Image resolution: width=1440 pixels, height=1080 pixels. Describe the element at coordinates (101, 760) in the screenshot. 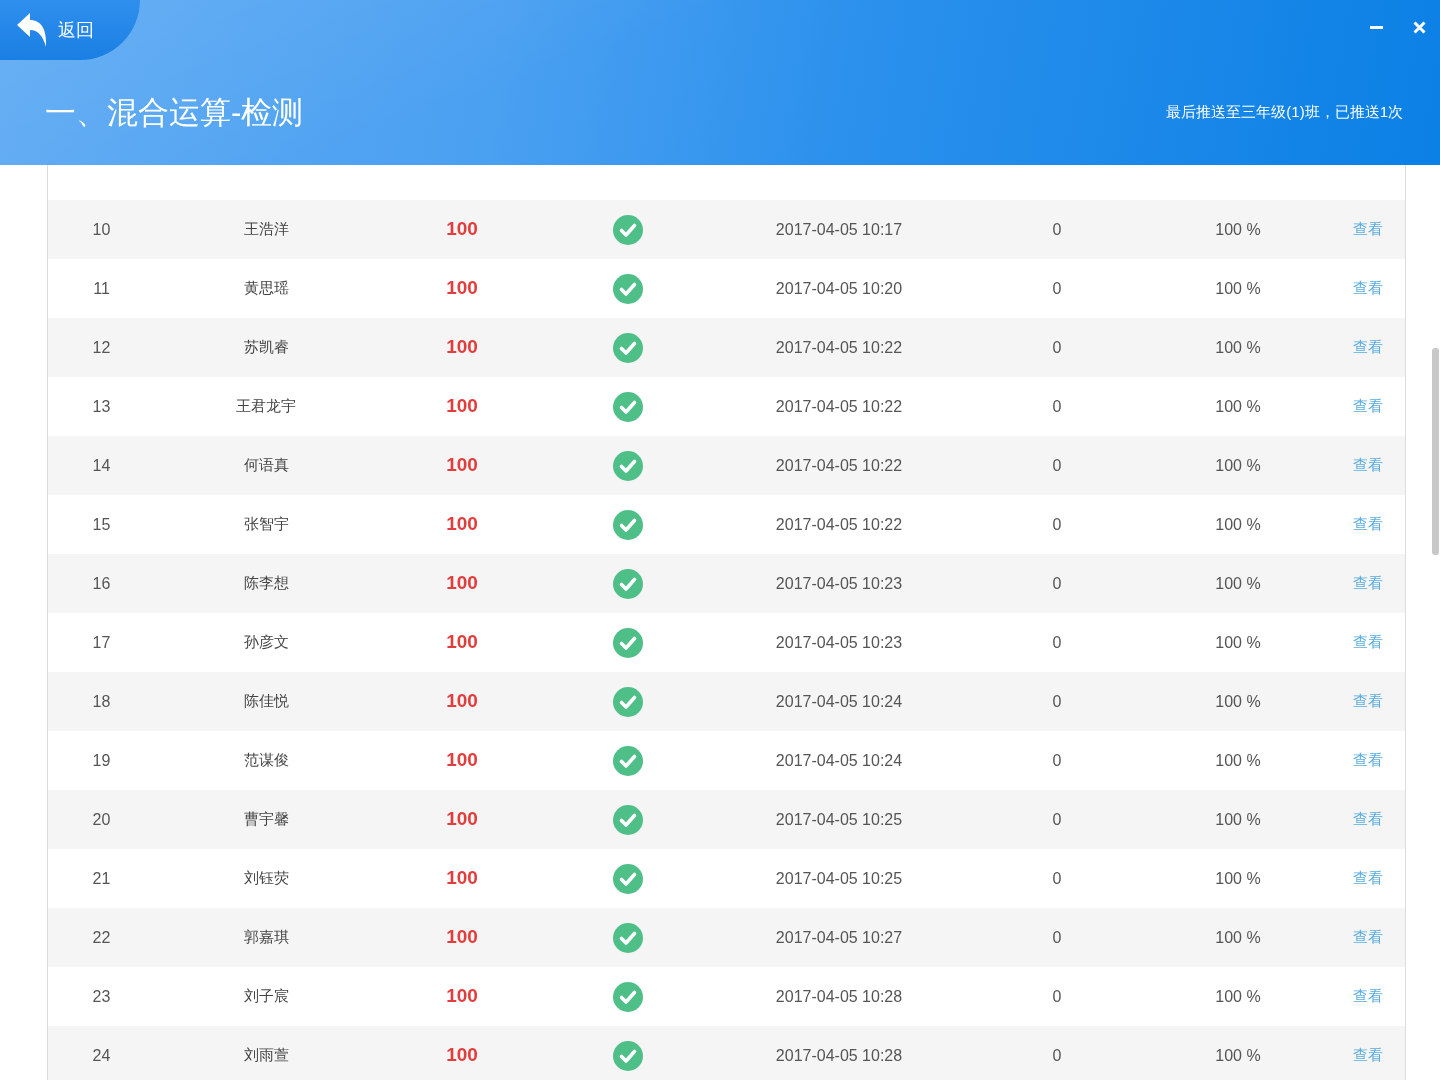

I see `row-number: 19` at that location.